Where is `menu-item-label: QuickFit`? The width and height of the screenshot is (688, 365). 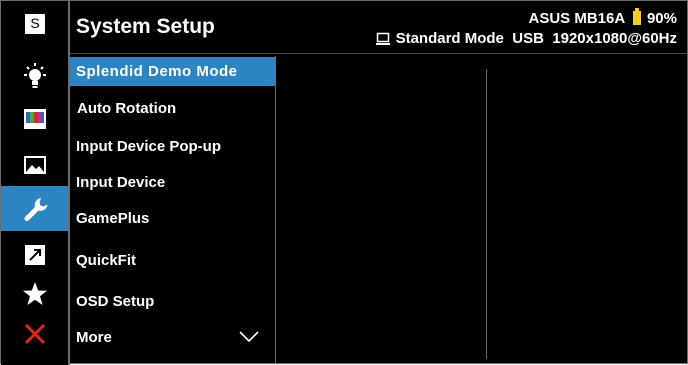
menu-item-label: QuickFit is located at coordinates (106, 260).